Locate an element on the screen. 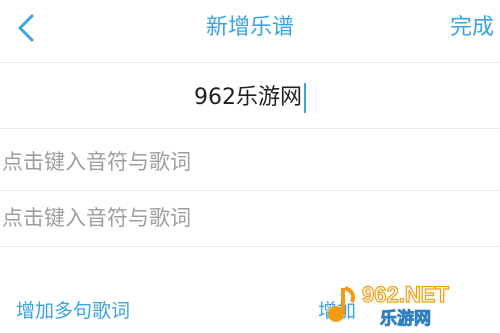  done-button: 完成 is located at coordinates (472, 28).